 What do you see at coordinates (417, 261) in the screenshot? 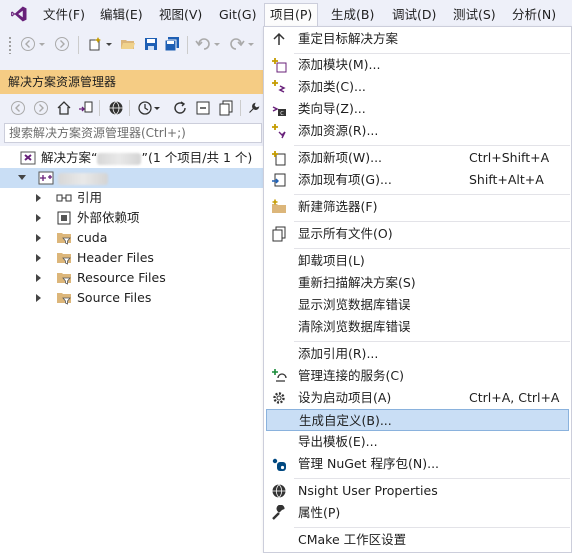
I see `menu-item-unload-project: 卸载项目(L)` at bounding box center [417, 261].